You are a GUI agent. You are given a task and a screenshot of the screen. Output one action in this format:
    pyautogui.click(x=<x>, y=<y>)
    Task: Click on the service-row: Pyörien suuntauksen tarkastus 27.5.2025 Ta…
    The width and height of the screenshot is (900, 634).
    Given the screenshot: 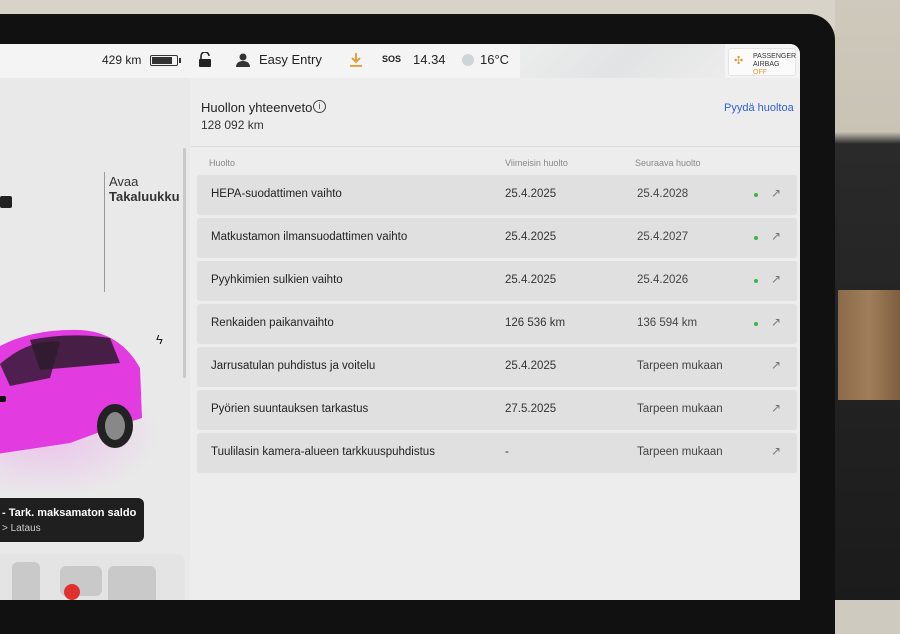 What is the action you would take?
    pyautogui.click(x=497, y=410)
    